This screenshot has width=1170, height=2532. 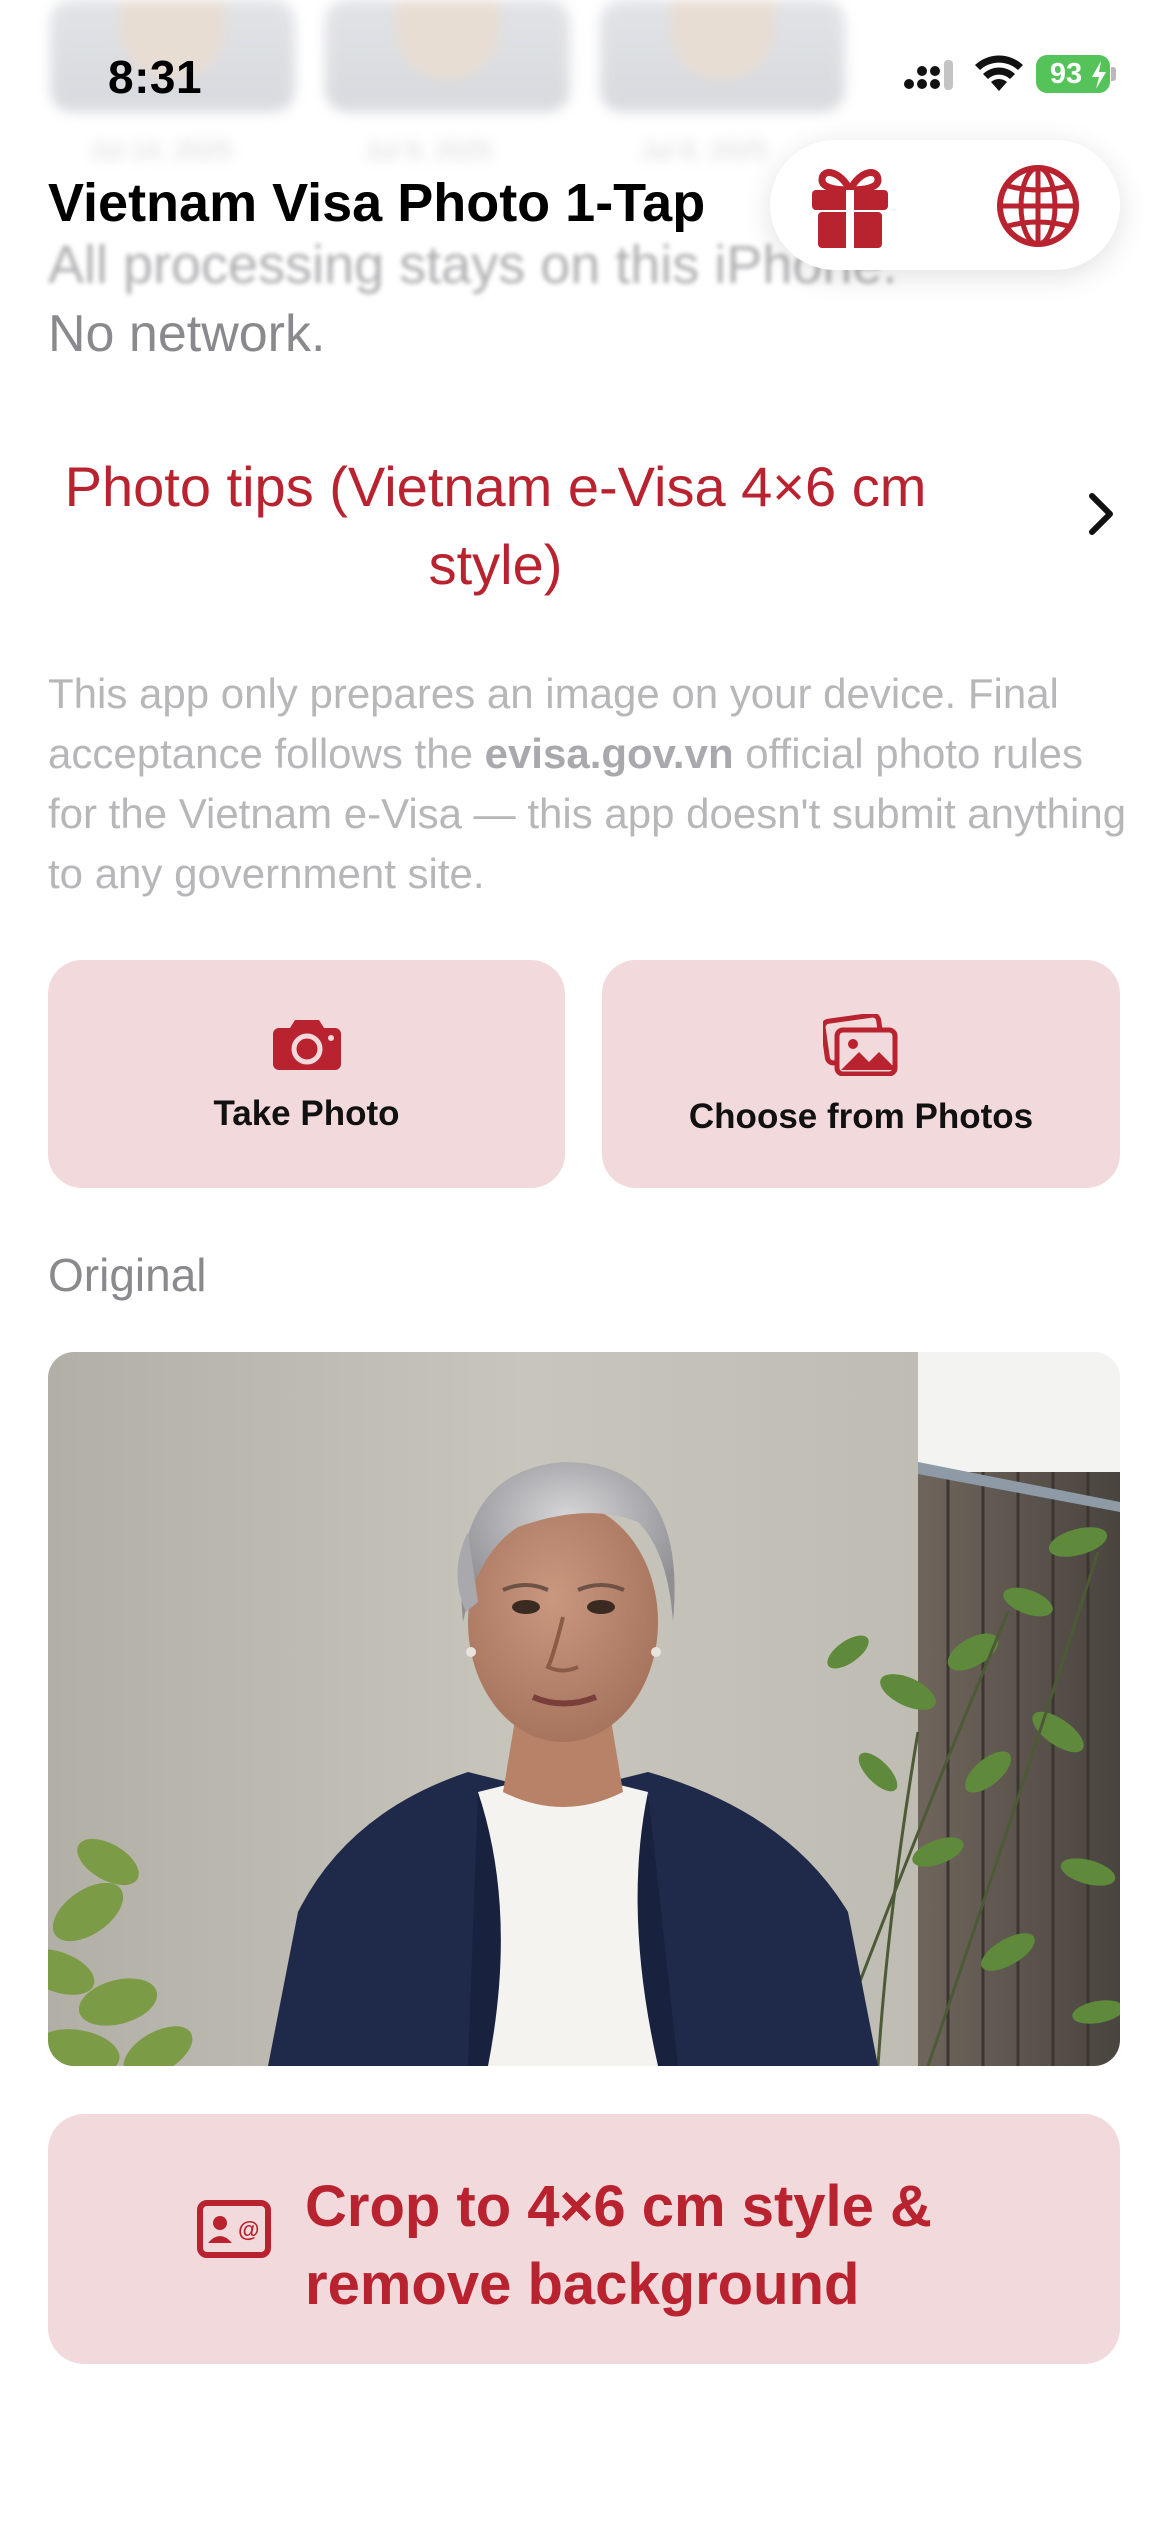 I want to click on camera-icon, so click(x=306, y=1045).